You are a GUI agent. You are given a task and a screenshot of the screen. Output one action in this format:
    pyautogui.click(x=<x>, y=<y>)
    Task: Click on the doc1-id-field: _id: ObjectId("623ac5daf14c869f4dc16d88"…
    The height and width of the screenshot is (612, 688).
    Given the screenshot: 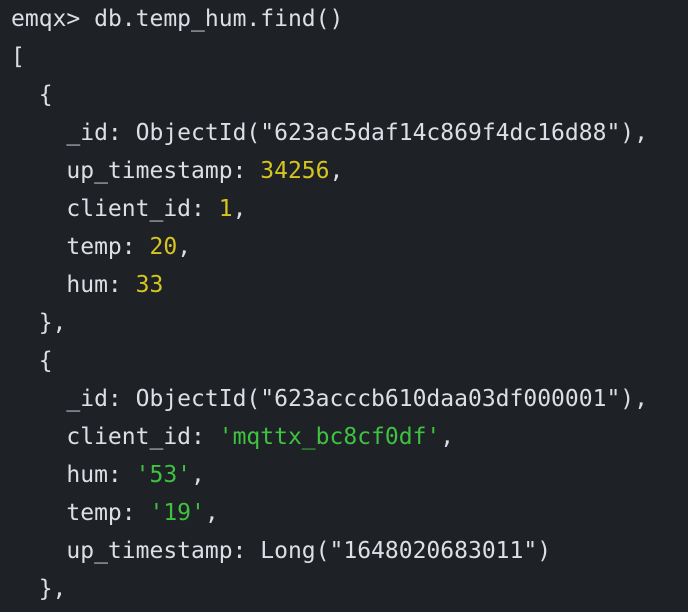 What is the action you would take?
    pyautogui.click(x=357, y=133)
    